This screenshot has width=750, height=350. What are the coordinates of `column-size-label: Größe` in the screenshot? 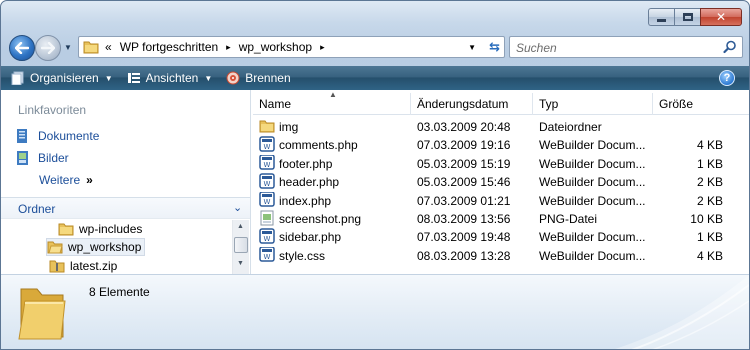 It's located at (676, 104).